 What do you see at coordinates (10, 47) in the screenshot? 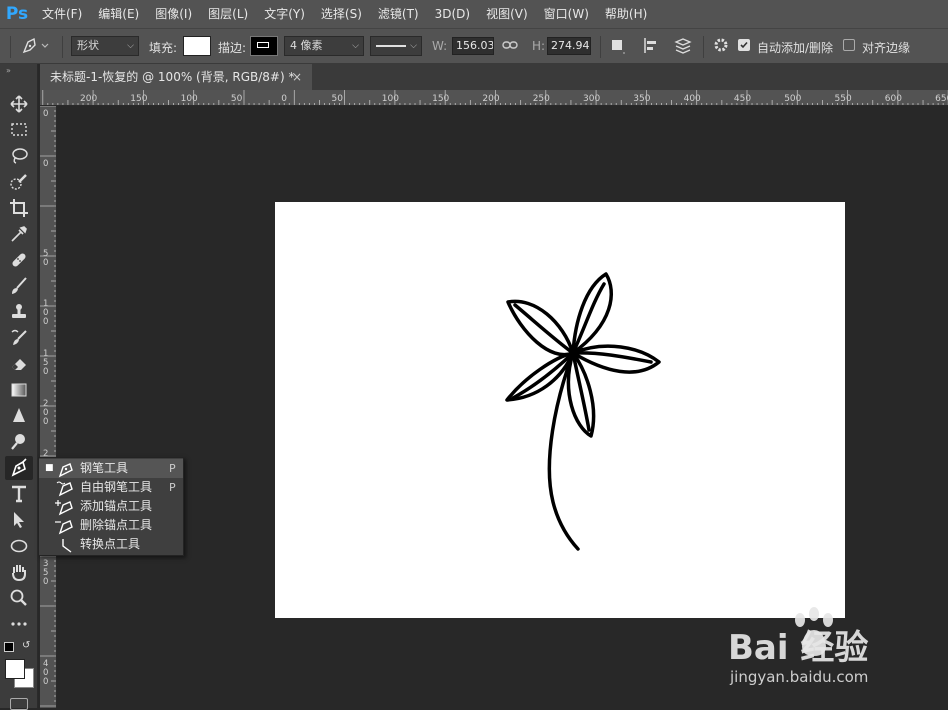
I see `grip-divider` at bounding box center [10, 47].